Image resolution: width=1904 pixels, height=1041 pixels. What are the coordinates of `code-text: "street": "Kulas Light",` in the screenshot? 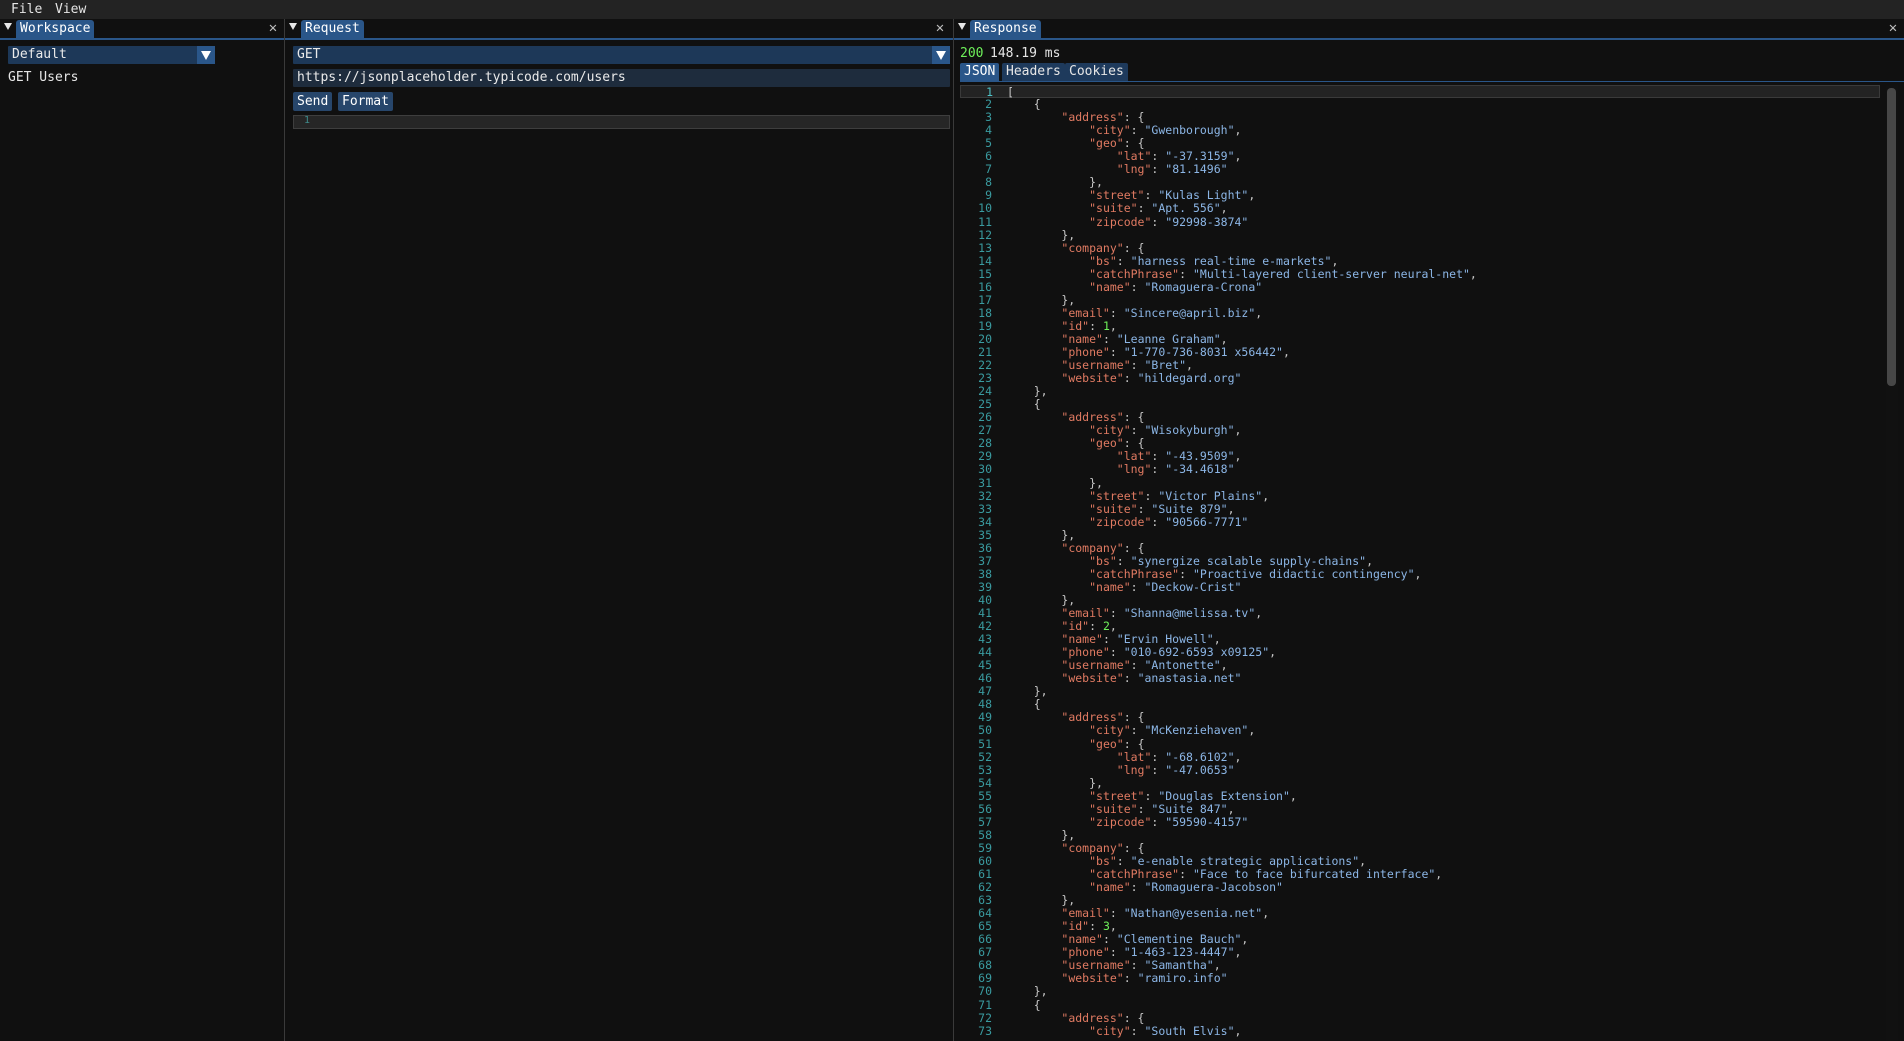 It's located at (1172, 195).